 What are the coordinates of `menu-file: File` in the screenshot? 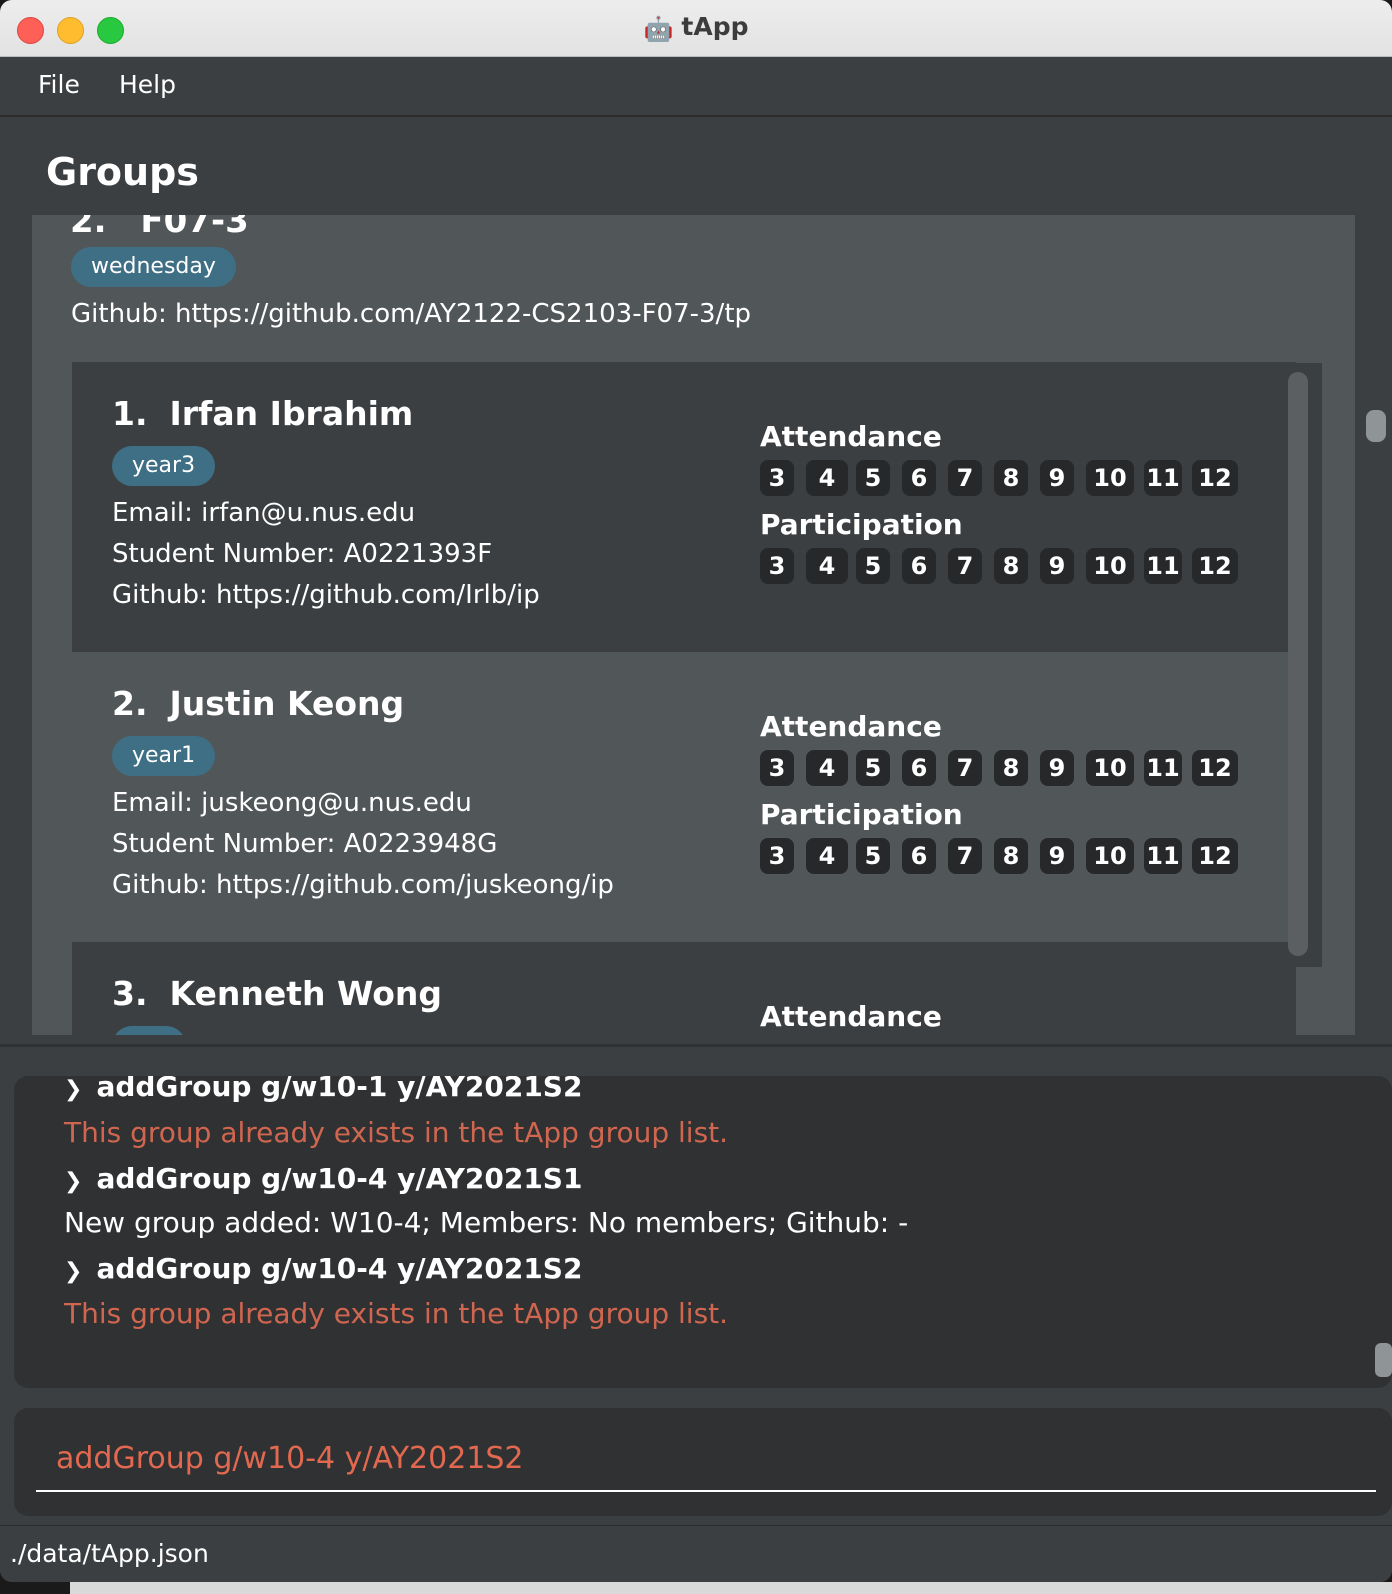 It's located at (59, 84).